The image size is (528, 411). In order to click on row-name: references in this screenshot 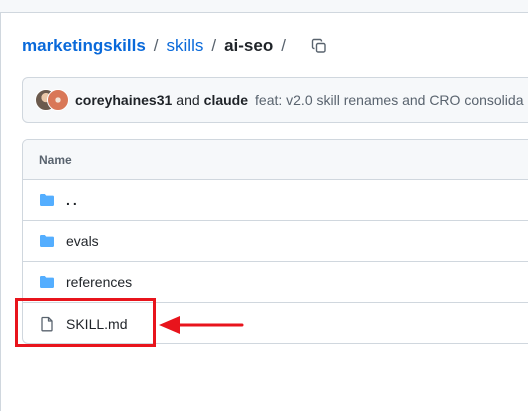, I will do `click(99, 282)`.